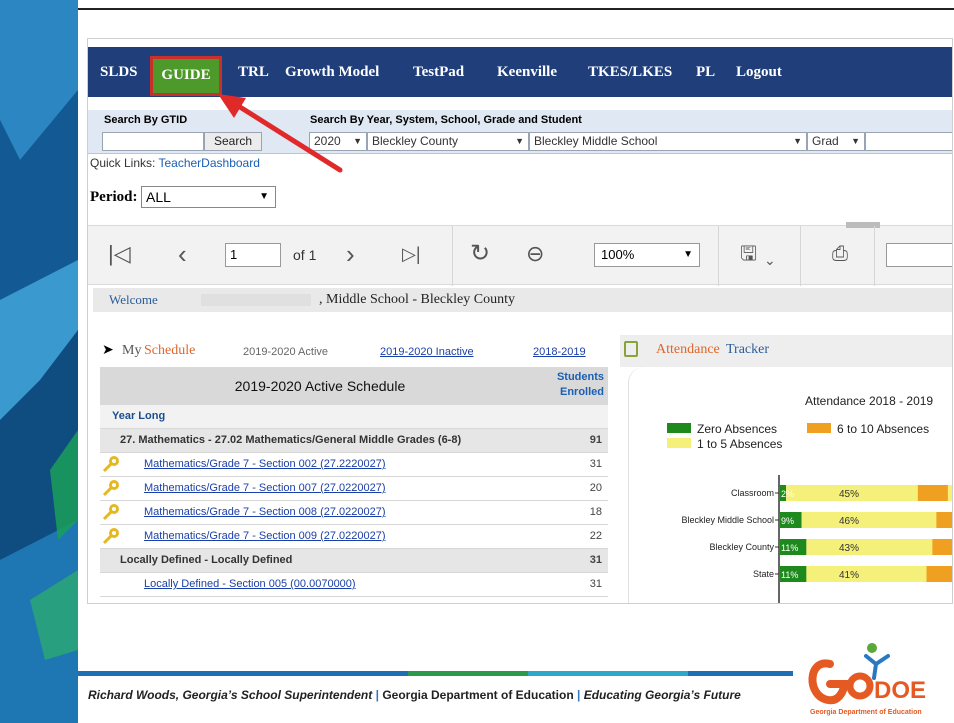 Image resolution: width=954 pixels, height=723 pixels. Describe the element at coordinates (883, 429) in the screenshot. I see `legend-six-ten: 6 to 10 Absences` at that location.